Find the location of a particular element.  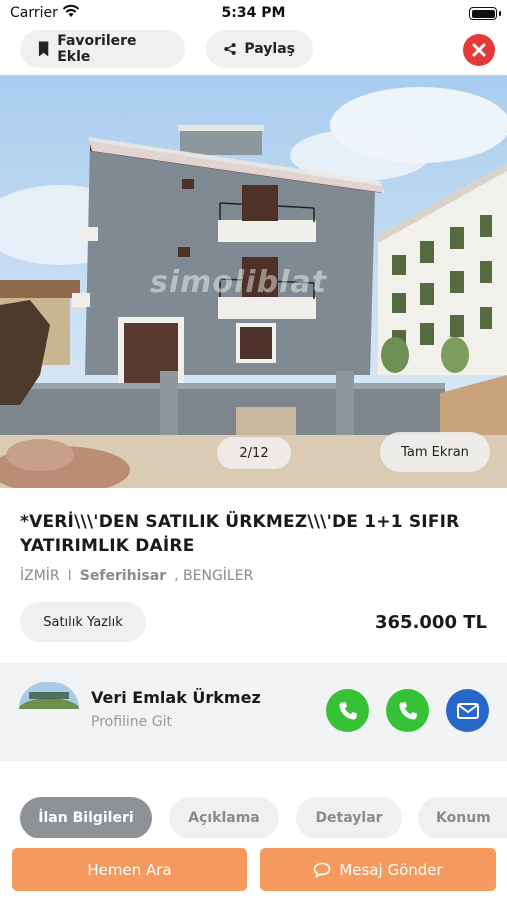

watermark-logo: simoliblat is located at coordinates (238, 282).